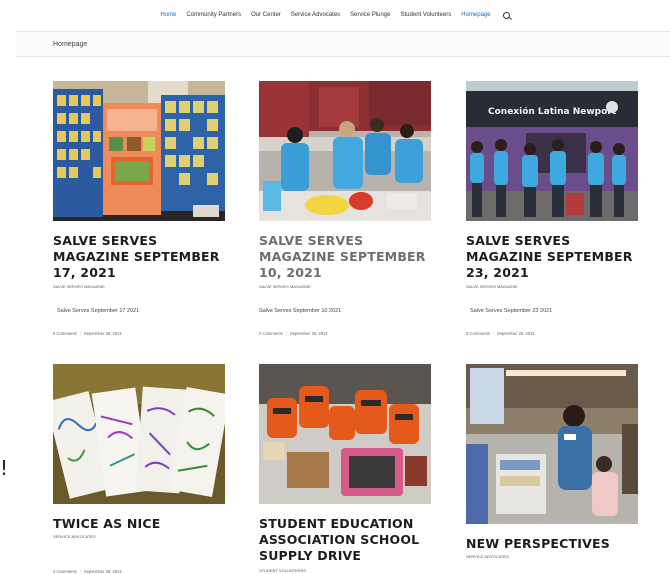 The width and height of the screenshot is (670, 574). Describe the element at coordinates (511, 311) in the screenshot. I see `post-excerpt: Salve Serves September 23 2021` at that location.